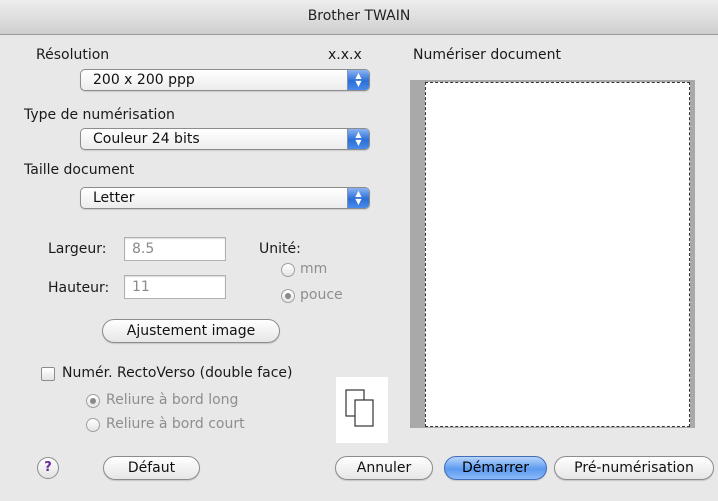 Image resolution: width=718 pixels, height=501 pixels. Describe the element at coordinates (73, 55) in the screenshot. I see `resolution-label: Résolution` at that location.